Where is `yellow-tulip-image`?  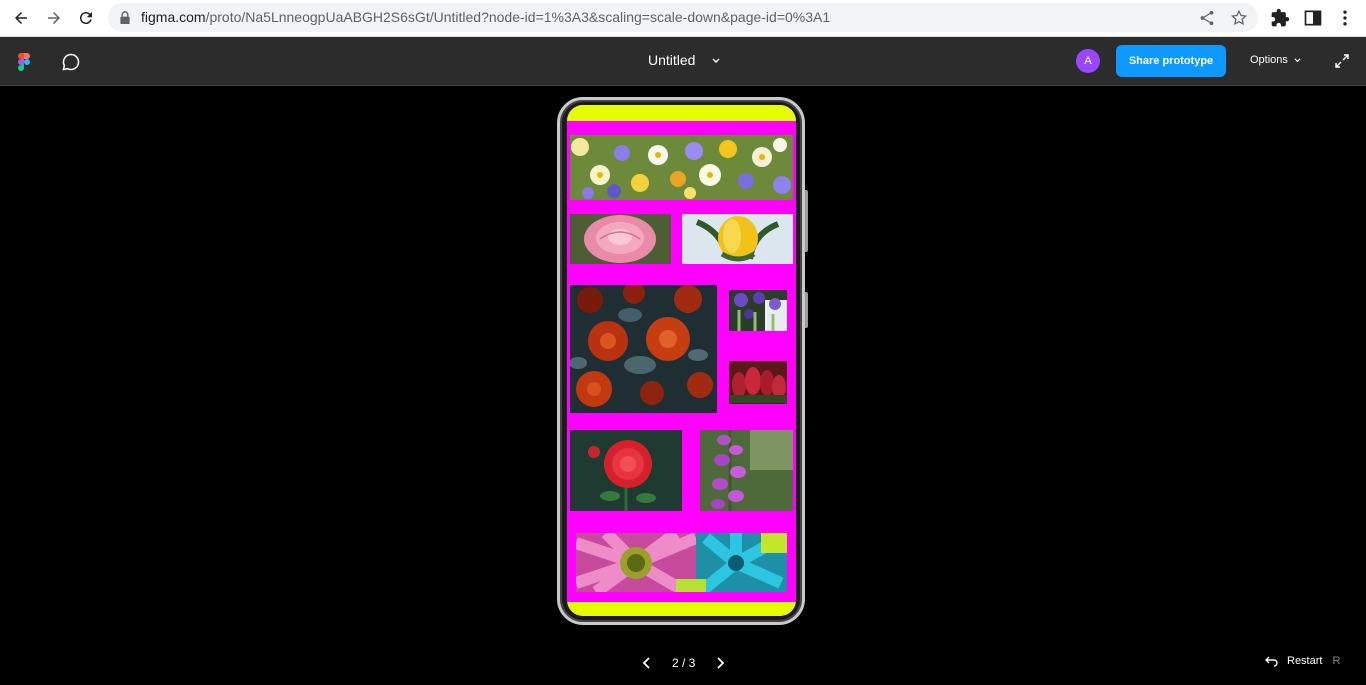 yellow-tulip-image is located at coordinates (737, 239).